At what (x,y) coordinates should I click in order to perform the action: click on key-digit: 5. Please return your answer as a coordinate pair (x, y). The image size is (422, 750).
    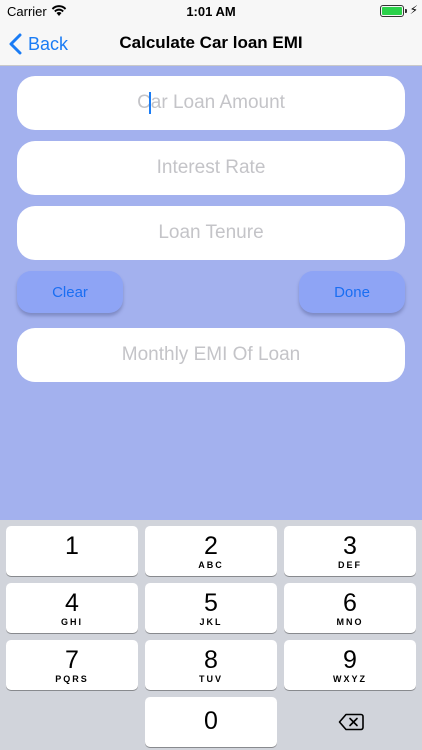
    Looking at the image, I should click on (211, 603).